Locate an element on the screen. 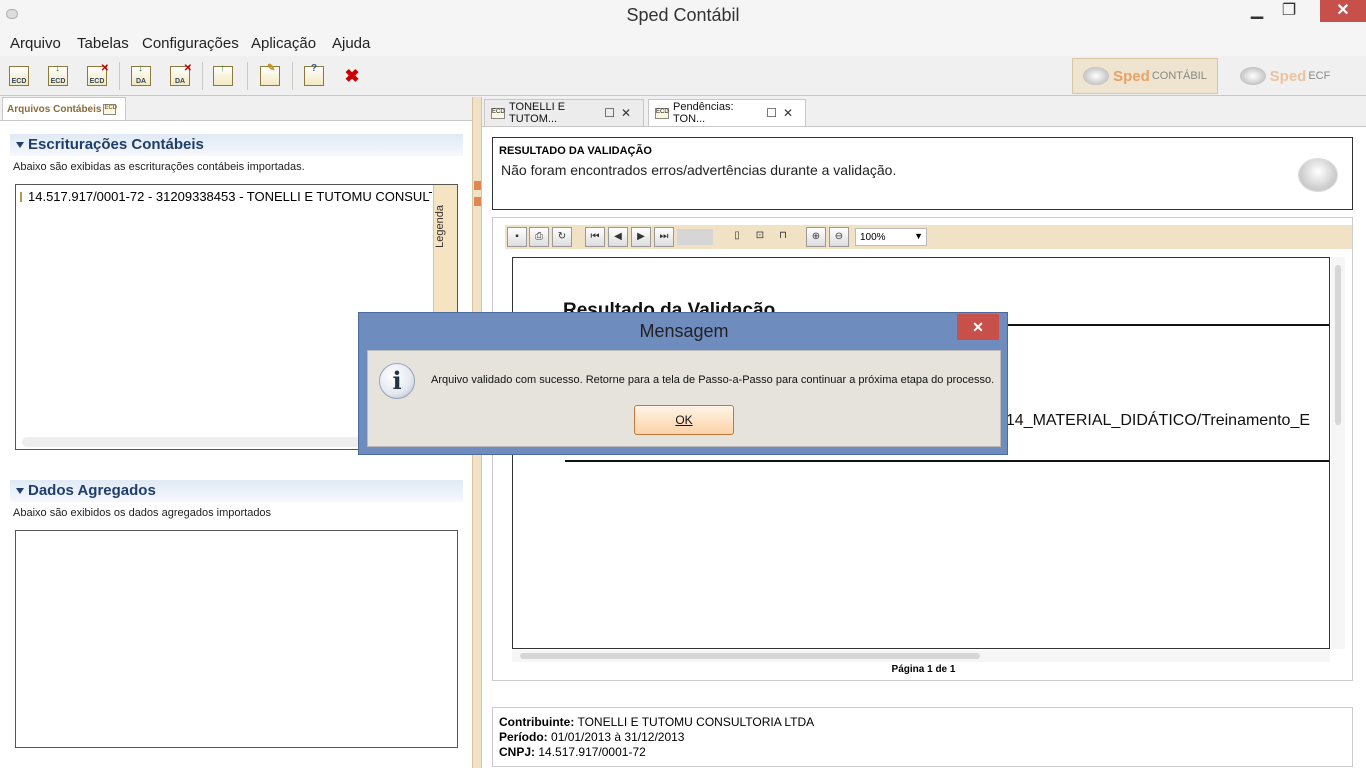 The image size is (1366, 768). validate-ecd-button: ↓ ECD is located at coordinates (58, 75).